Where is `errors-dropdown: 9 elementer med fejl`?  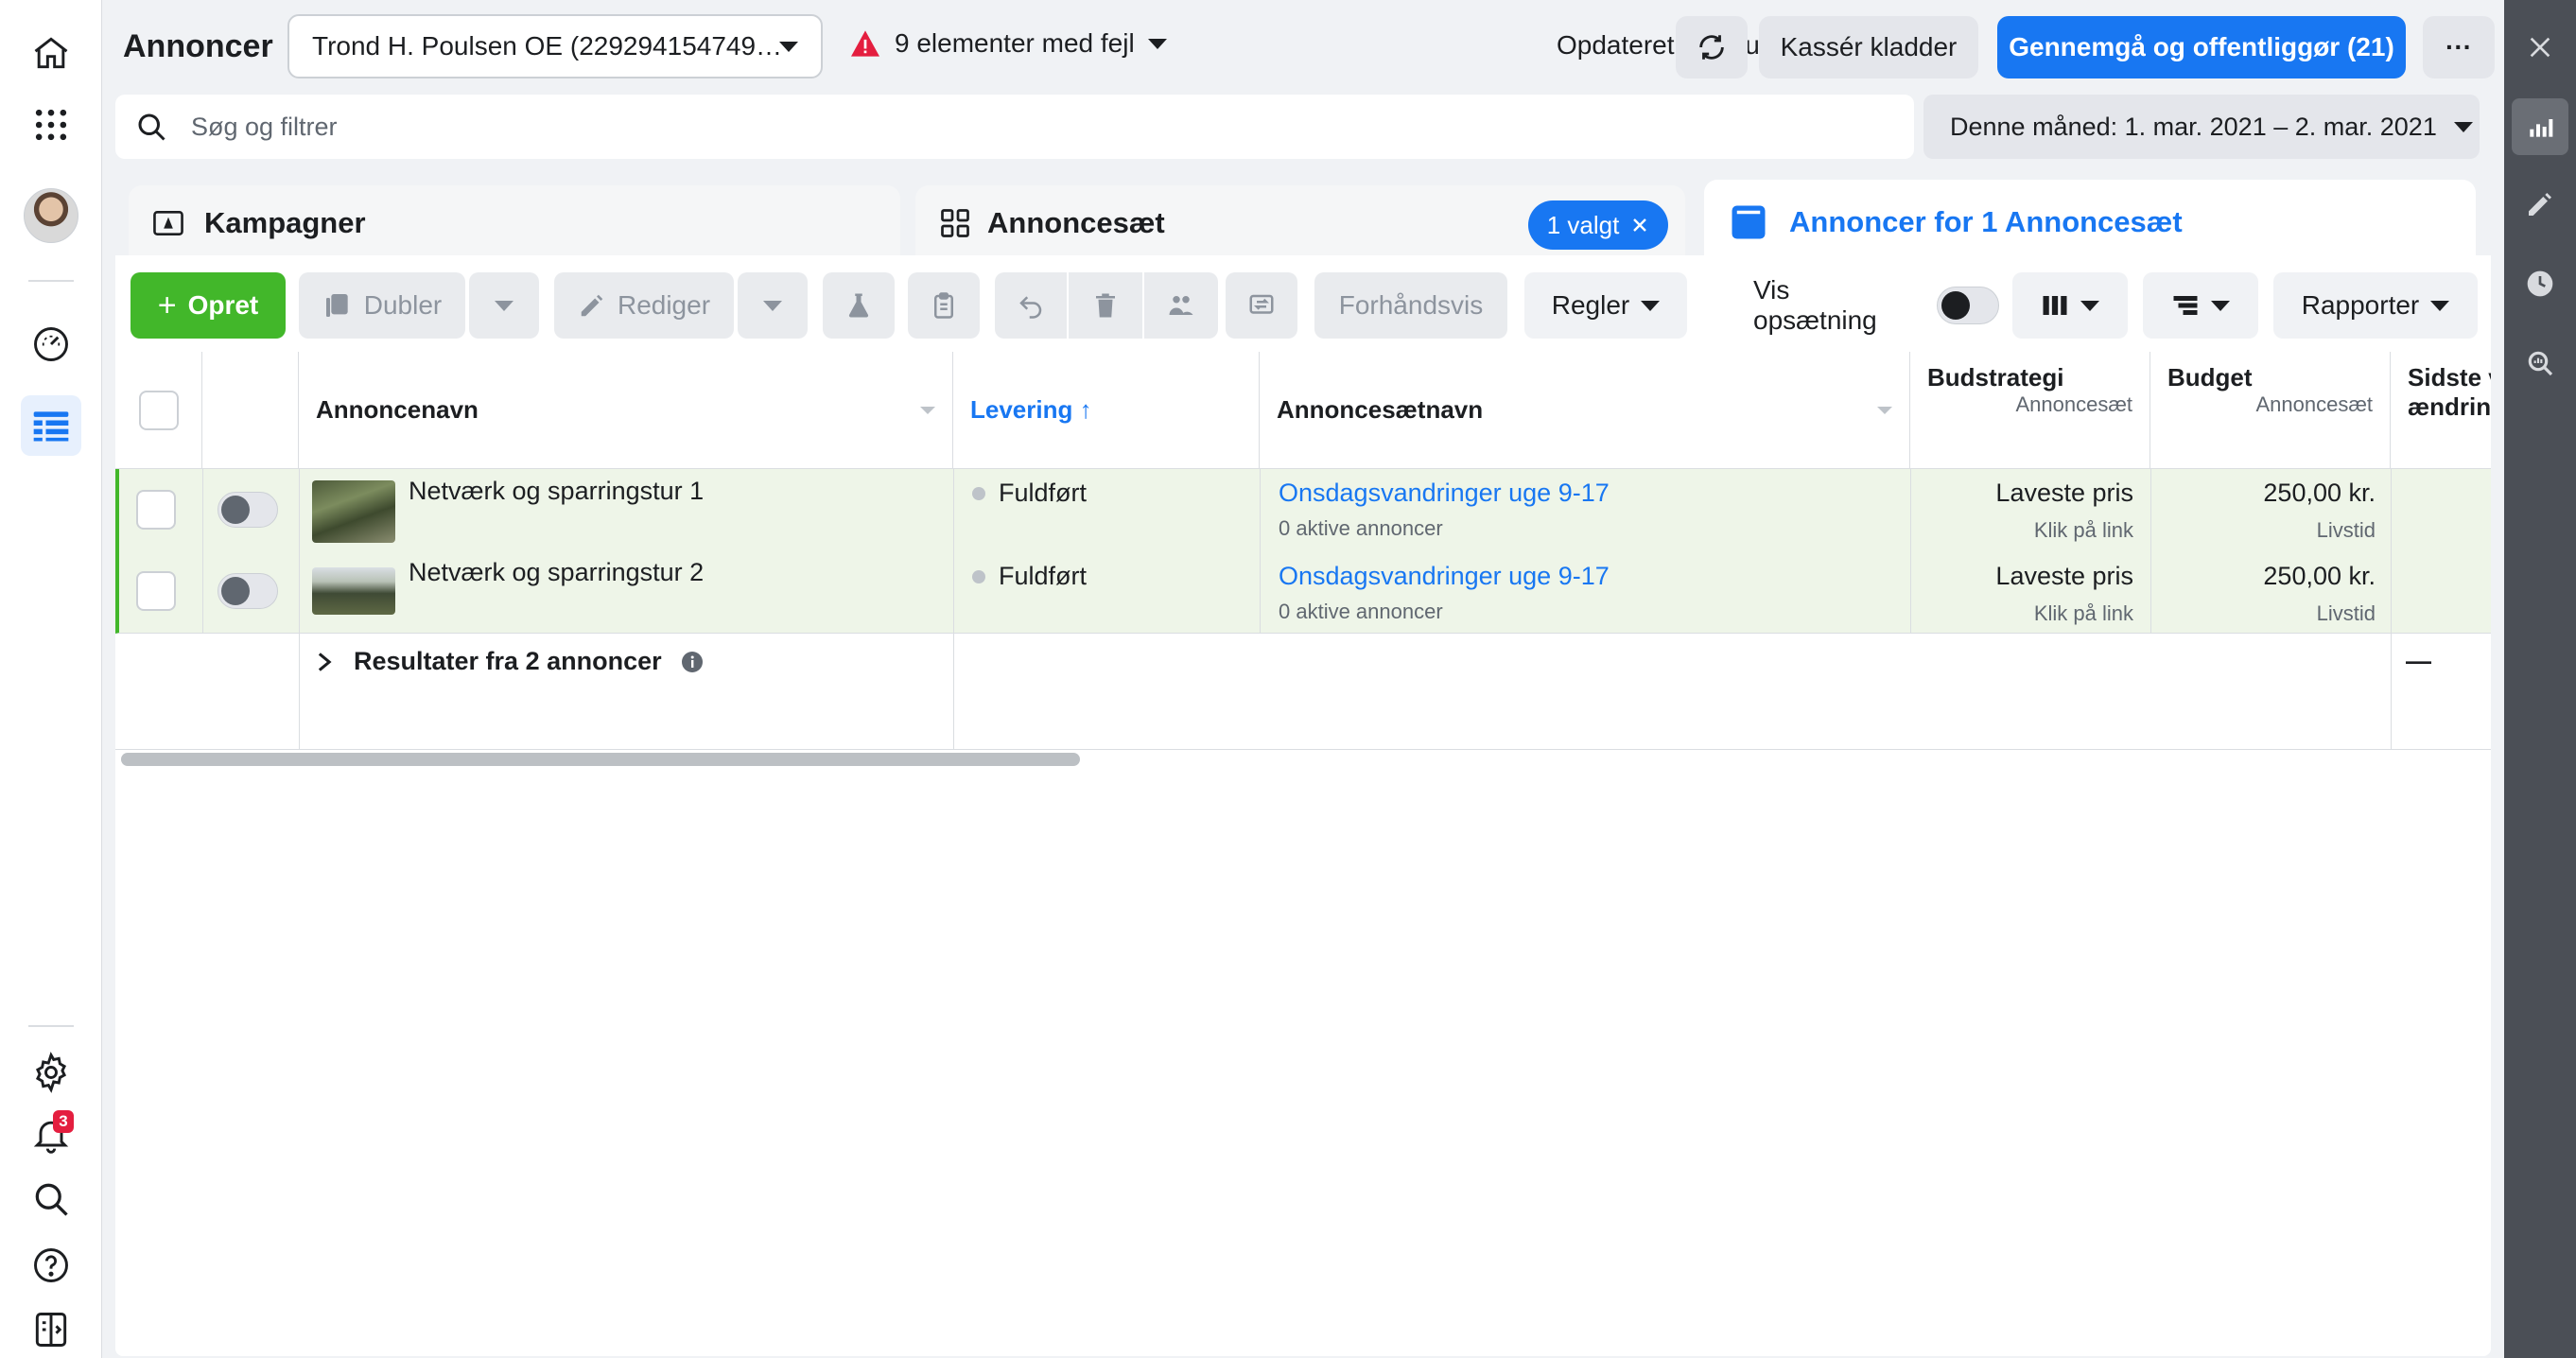 errors-dropdown: 9 elementer med fejl is located at coordinates (1008, 44).